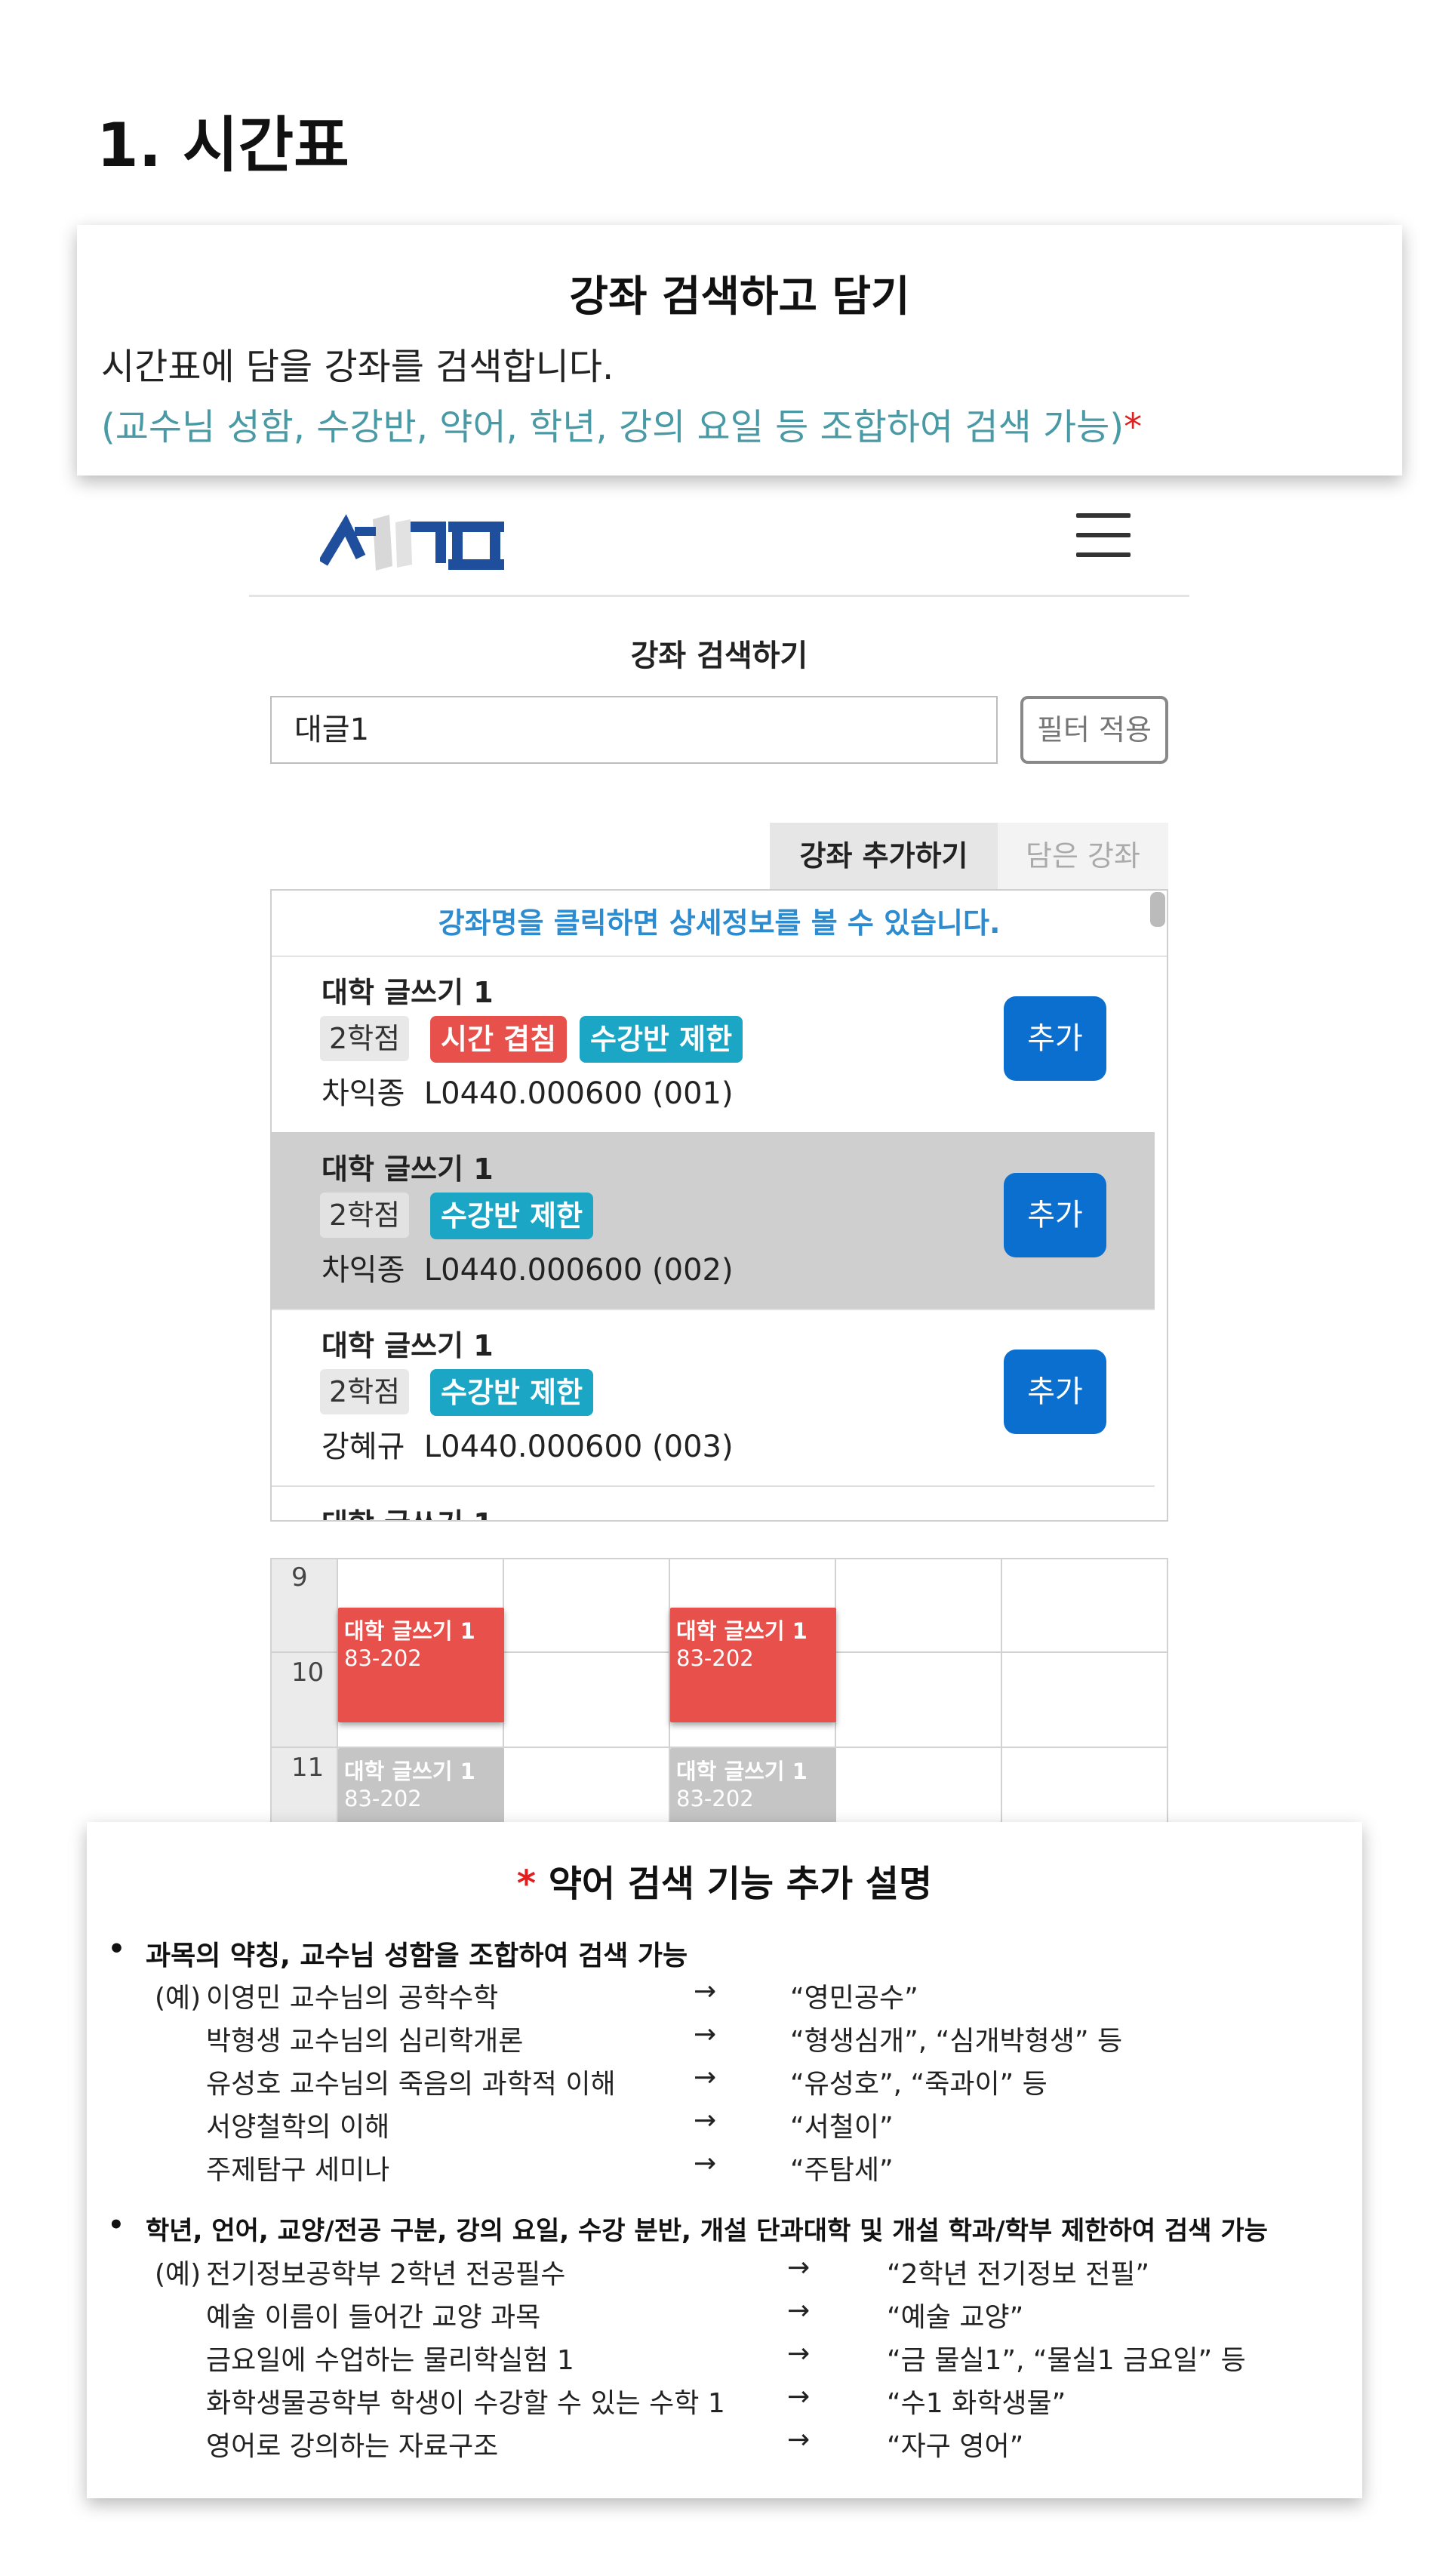 This screenshot has width=1449, height=2576. What do you see at coordinates (578, 1093) in the screenshot?
I see `course-code: L0440.000600 (001)` at bounding box center [578, 1093].